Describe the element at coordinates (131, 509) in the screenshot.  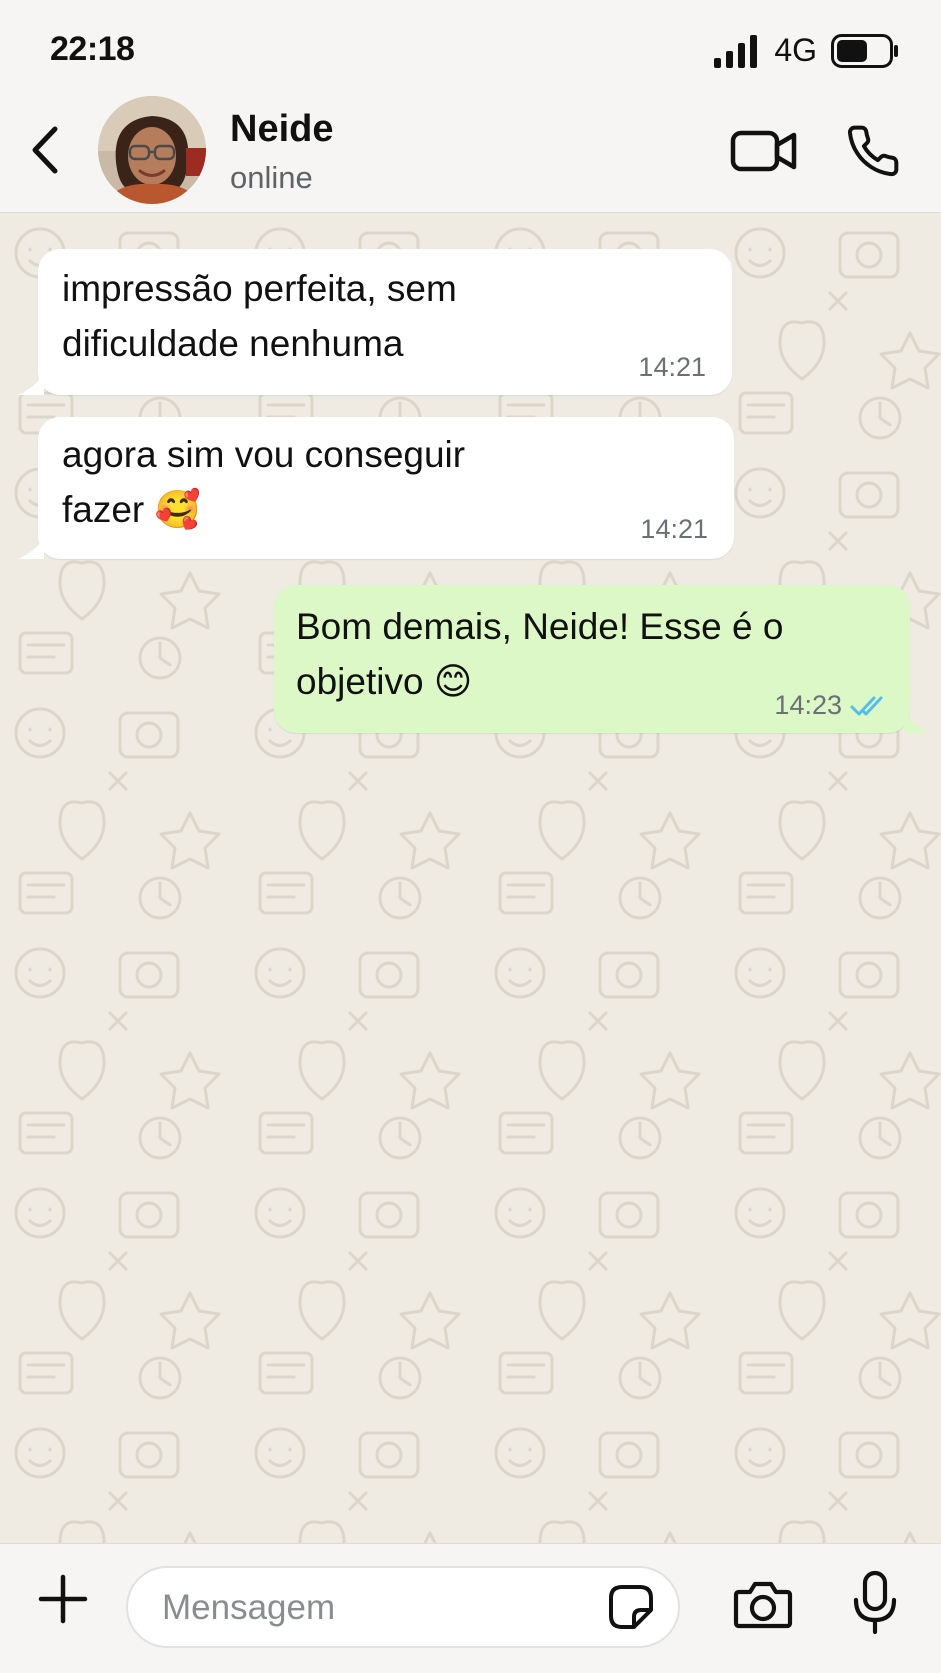
I see `message-text-line: fazer 🥰` at that location.